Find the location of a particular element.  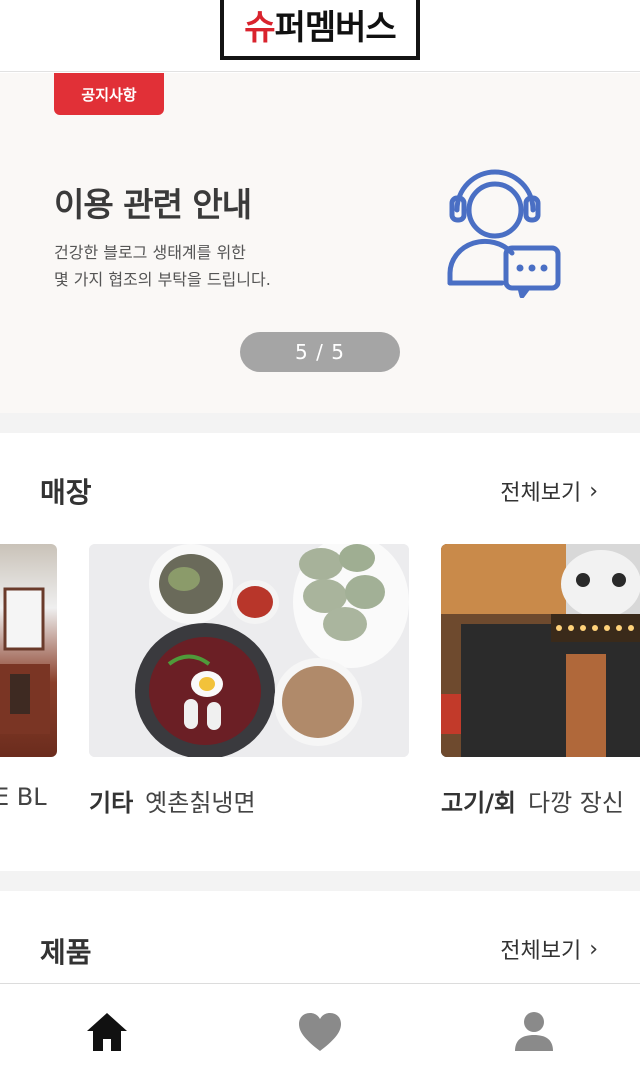

store-card-label: 고기/회 다깡 장신 is located at coordinates (532, 800).